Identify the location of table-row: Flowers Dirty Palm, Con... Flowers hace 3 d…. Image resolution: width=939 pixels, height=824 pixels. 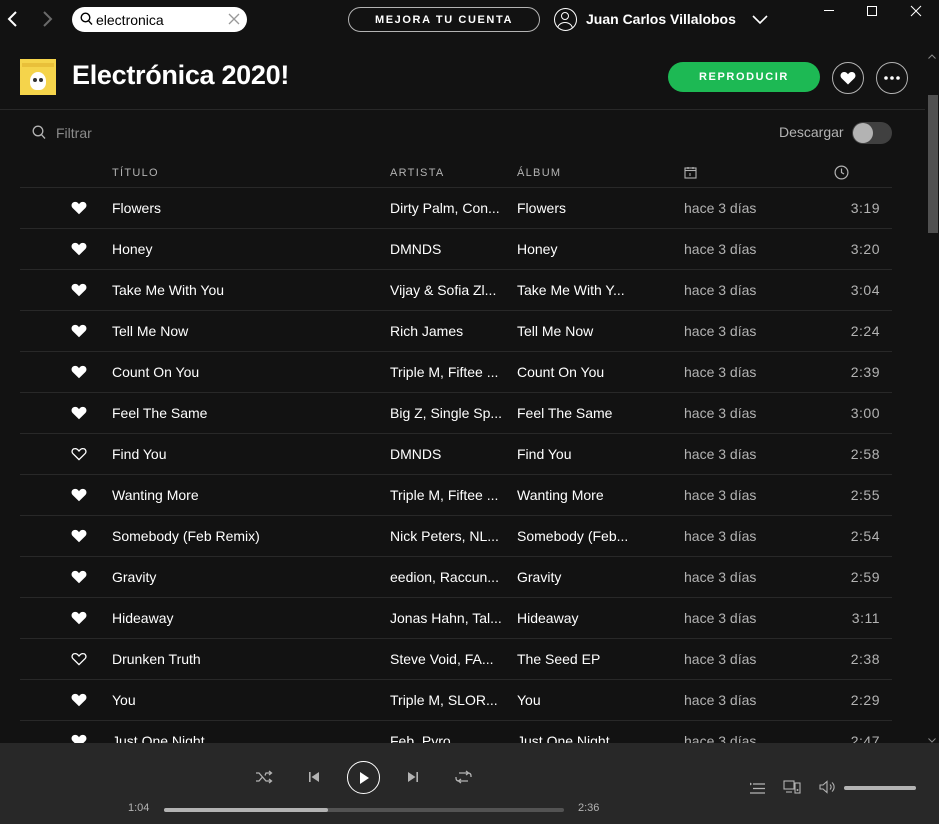
(456, 208).